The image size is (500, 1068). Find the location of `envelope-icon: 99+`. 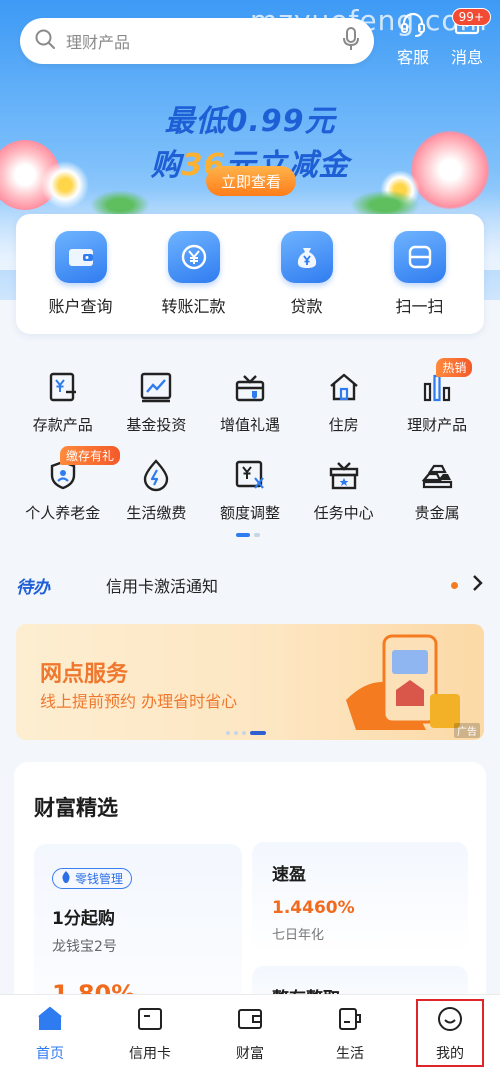

envelope-icon: 99+ is located at coordinates (471, 25).